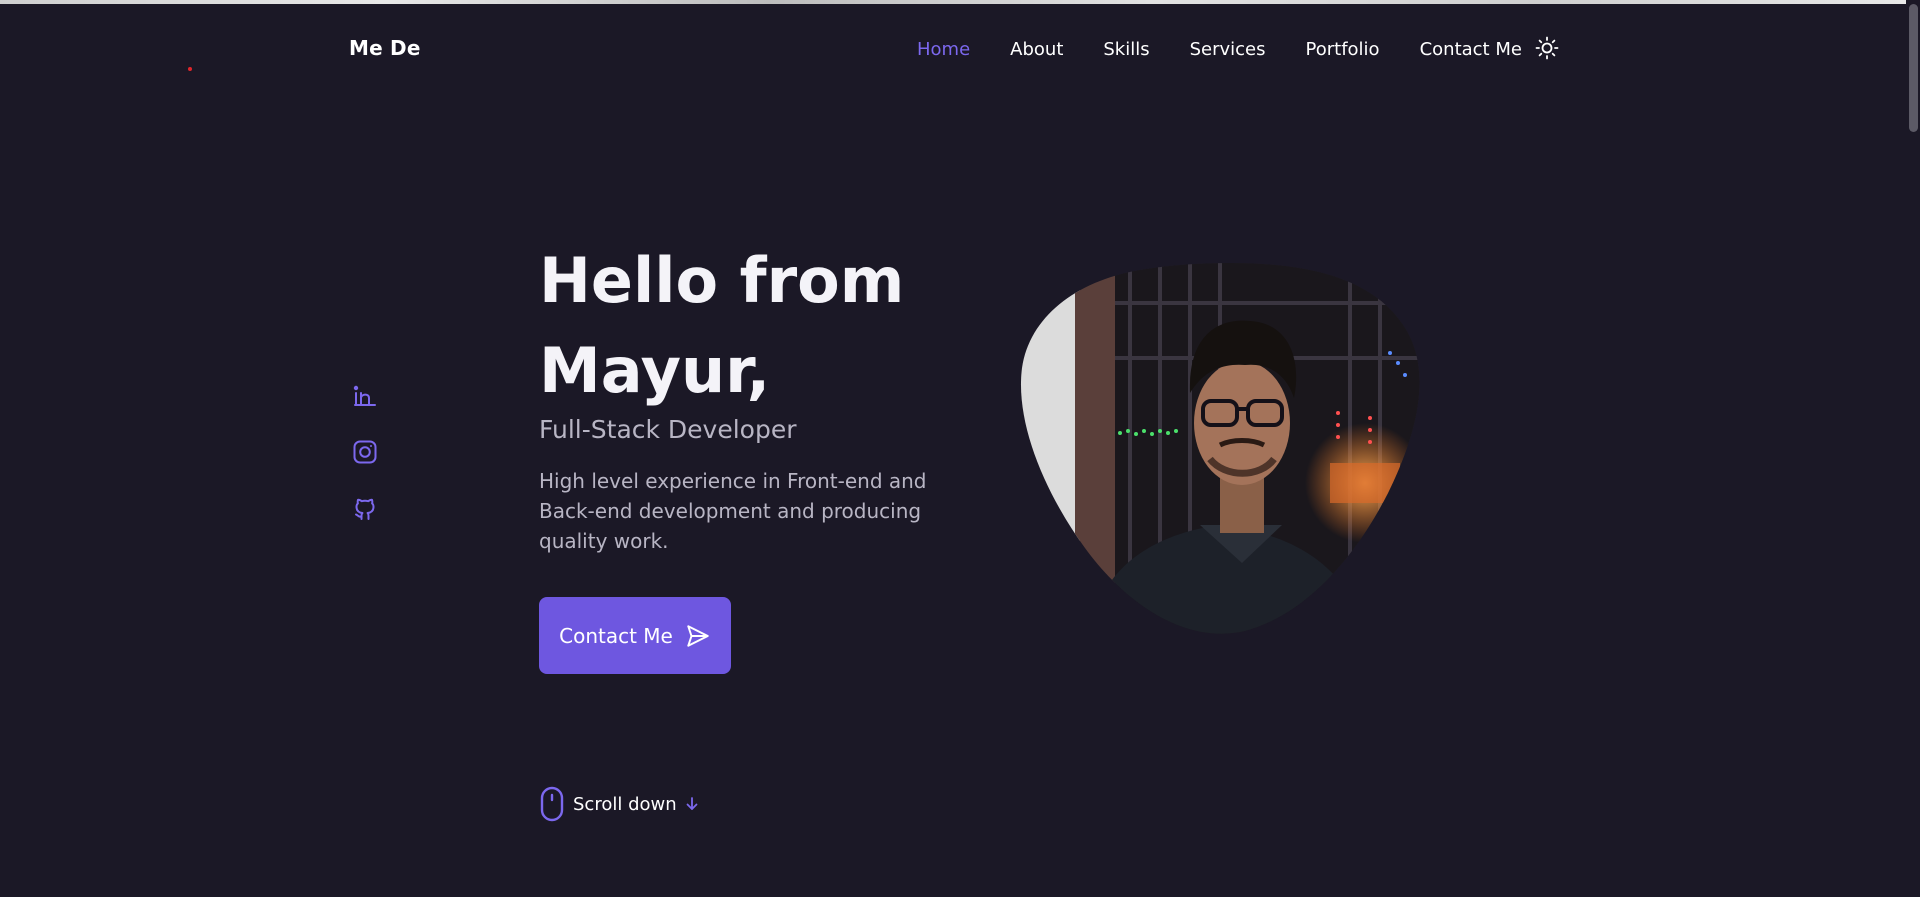 The image size is (1920, 897). What do you see at coordinates (552, 804) in the screenshot?
I see `mouse-icon` at bounding box center [552, 804].